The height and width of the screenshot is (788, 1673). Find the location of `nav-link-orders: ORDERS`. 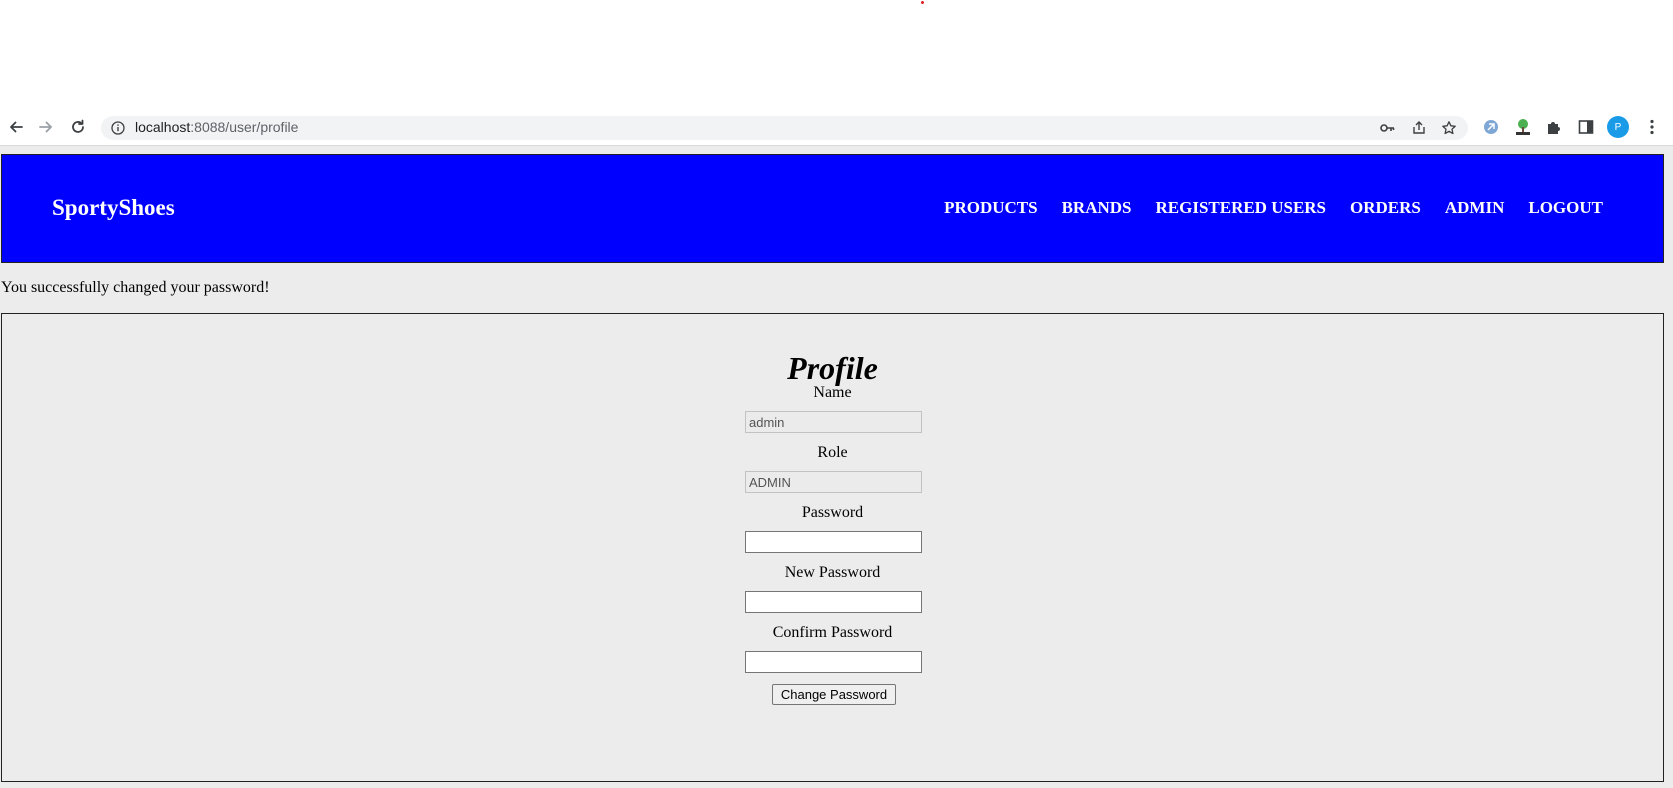

nav-link-orders: ORDERS is located at coordinates (1385, 208).